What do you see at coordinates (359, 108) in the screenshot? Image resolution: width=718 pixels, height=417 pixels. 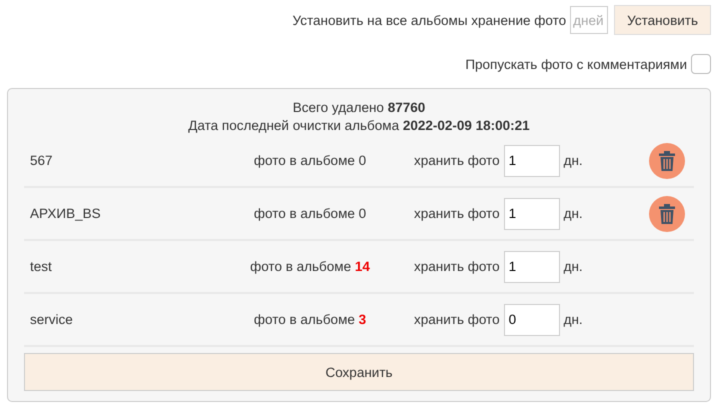 I see `deleted-total-text: Всего удалено 87760` at bounding box center [359, 108].